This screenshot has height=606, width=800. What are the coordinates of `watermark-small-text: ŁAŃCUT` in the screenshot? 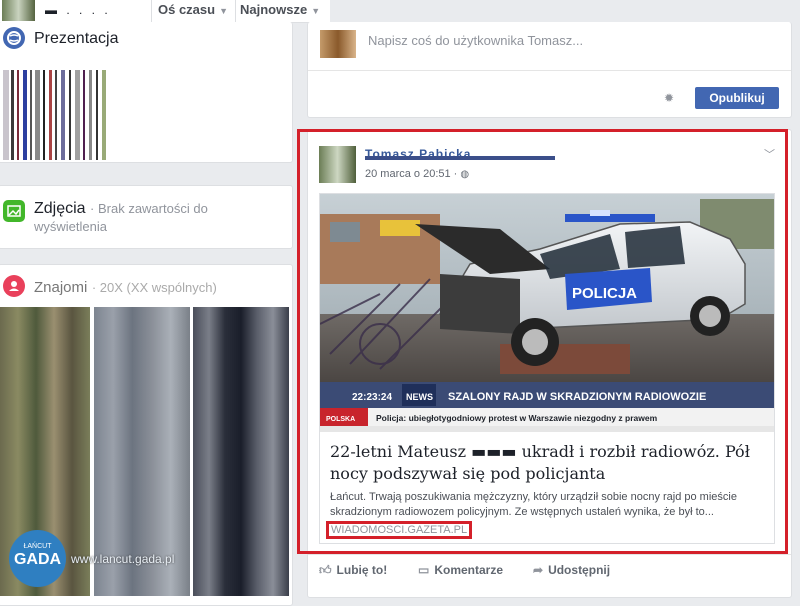 It's located at (37, 546).